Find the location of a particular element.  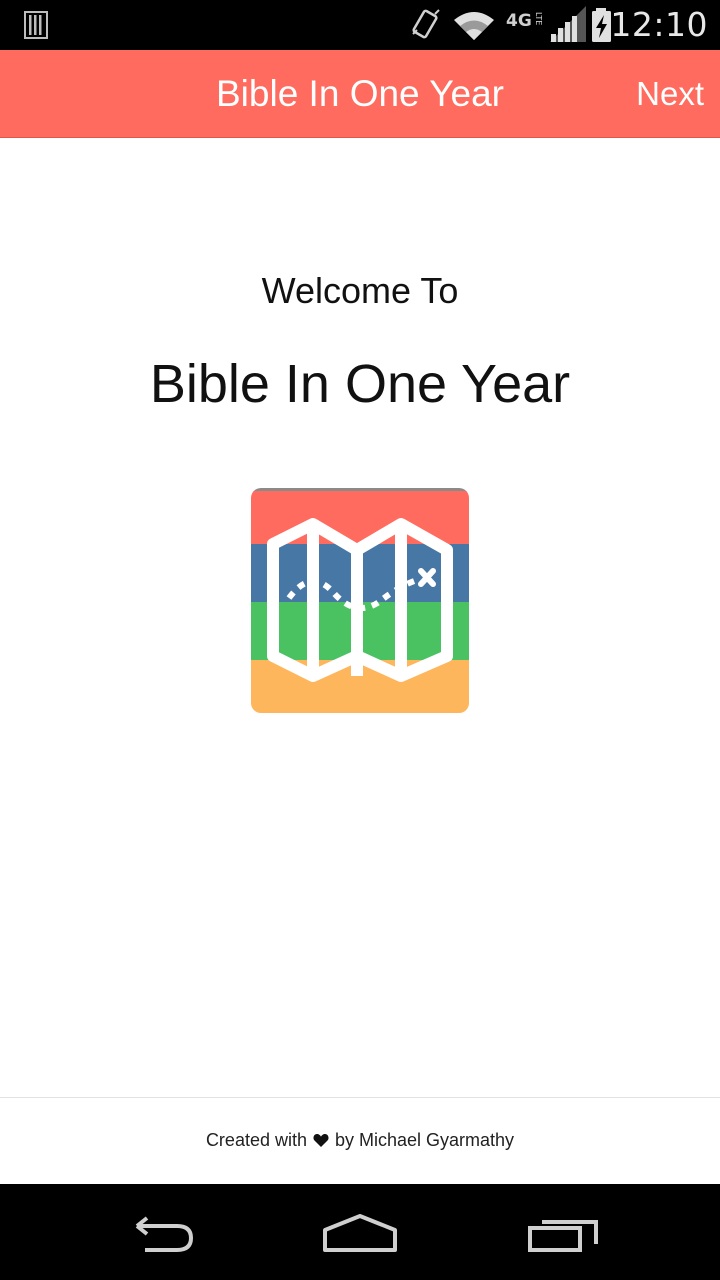

recents-button is located at coordinates (563, 1232).